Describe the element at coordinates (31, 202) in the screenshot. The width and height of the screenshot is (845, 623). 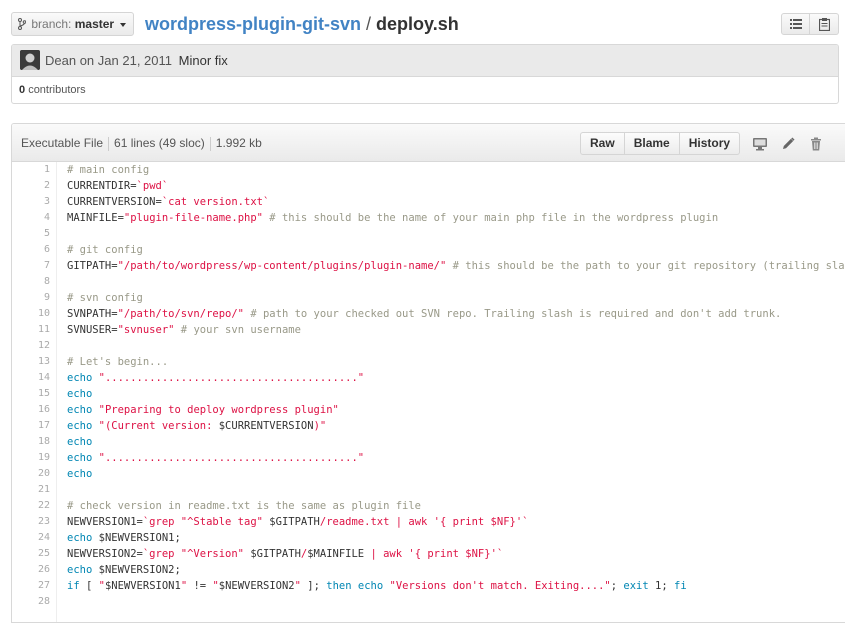
I see `line-number: 3` at that location.